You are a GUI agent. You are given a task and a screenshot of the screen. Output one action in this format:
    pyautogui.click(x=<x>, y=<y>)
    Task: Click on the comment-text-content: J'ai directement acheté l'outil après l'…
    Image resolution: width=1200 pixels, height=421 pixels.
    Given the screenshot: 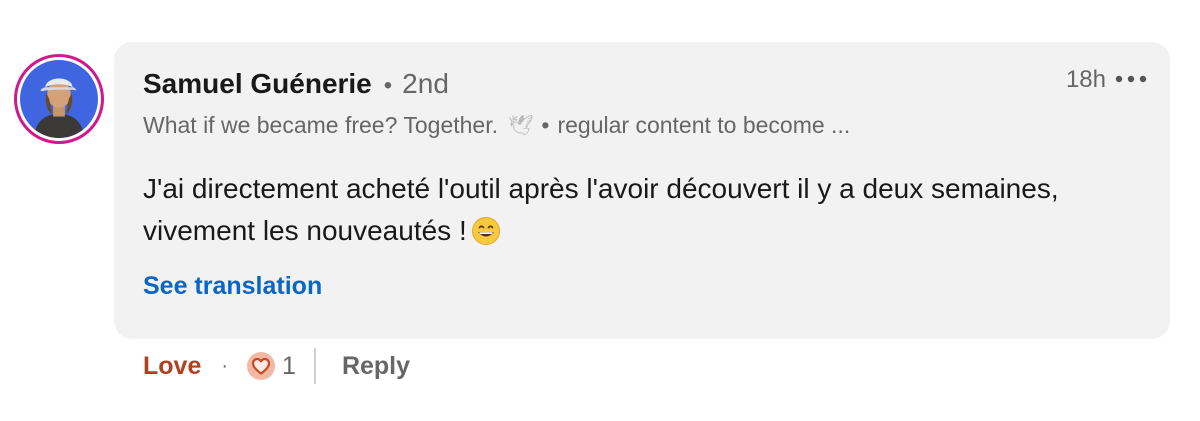 What is the action you would take?
    pyautogui.click(x=601, y=209)
    